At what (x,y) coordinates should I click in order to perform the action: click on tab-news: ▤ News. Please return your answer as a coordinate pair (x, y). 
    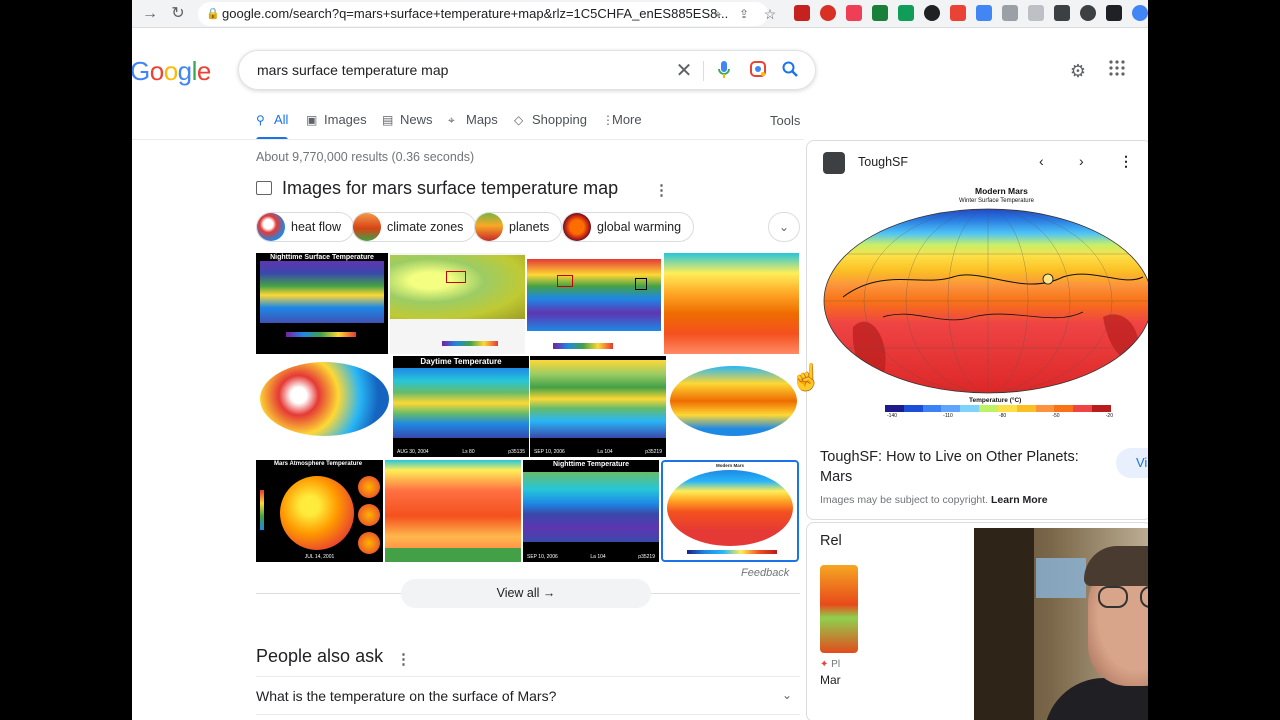
    Looking at the image, I should click on (407, 126).